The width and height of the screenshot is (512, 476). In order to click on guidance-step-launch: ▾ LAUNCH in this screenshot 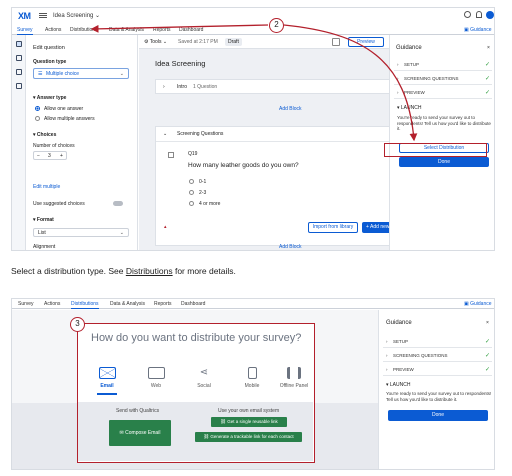, I will do `click(398, 385)`.